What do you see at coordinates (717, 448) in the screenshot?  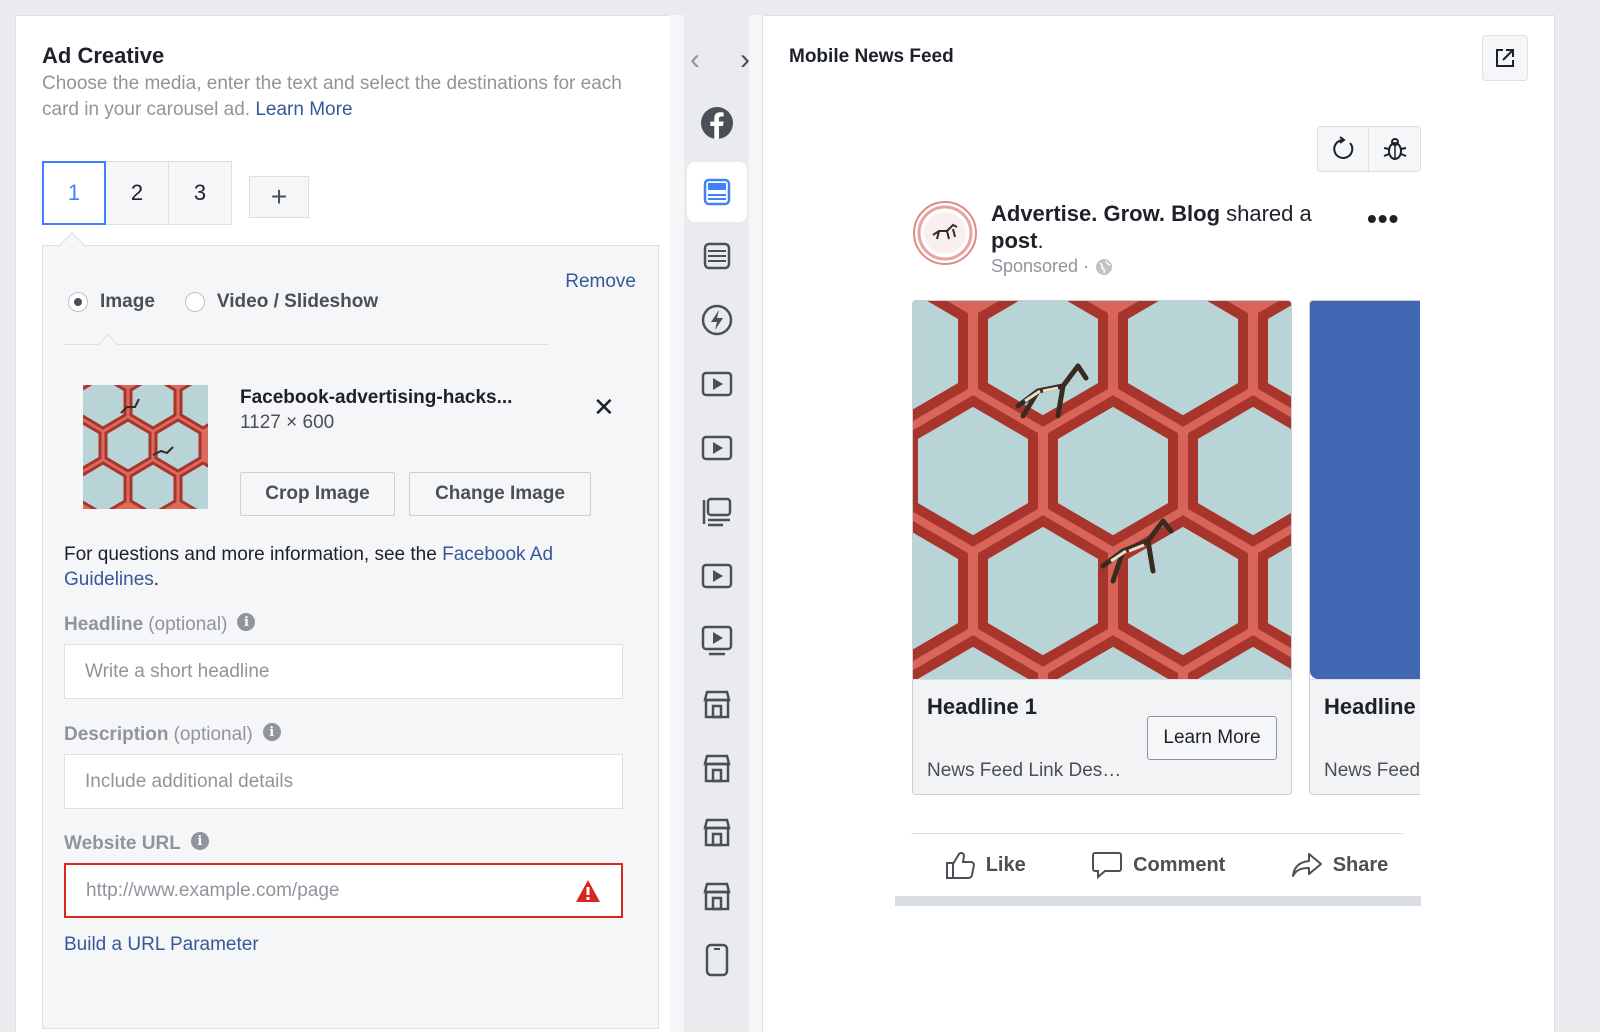 I see `video-alt-icon` at bounding box center [717, 448].